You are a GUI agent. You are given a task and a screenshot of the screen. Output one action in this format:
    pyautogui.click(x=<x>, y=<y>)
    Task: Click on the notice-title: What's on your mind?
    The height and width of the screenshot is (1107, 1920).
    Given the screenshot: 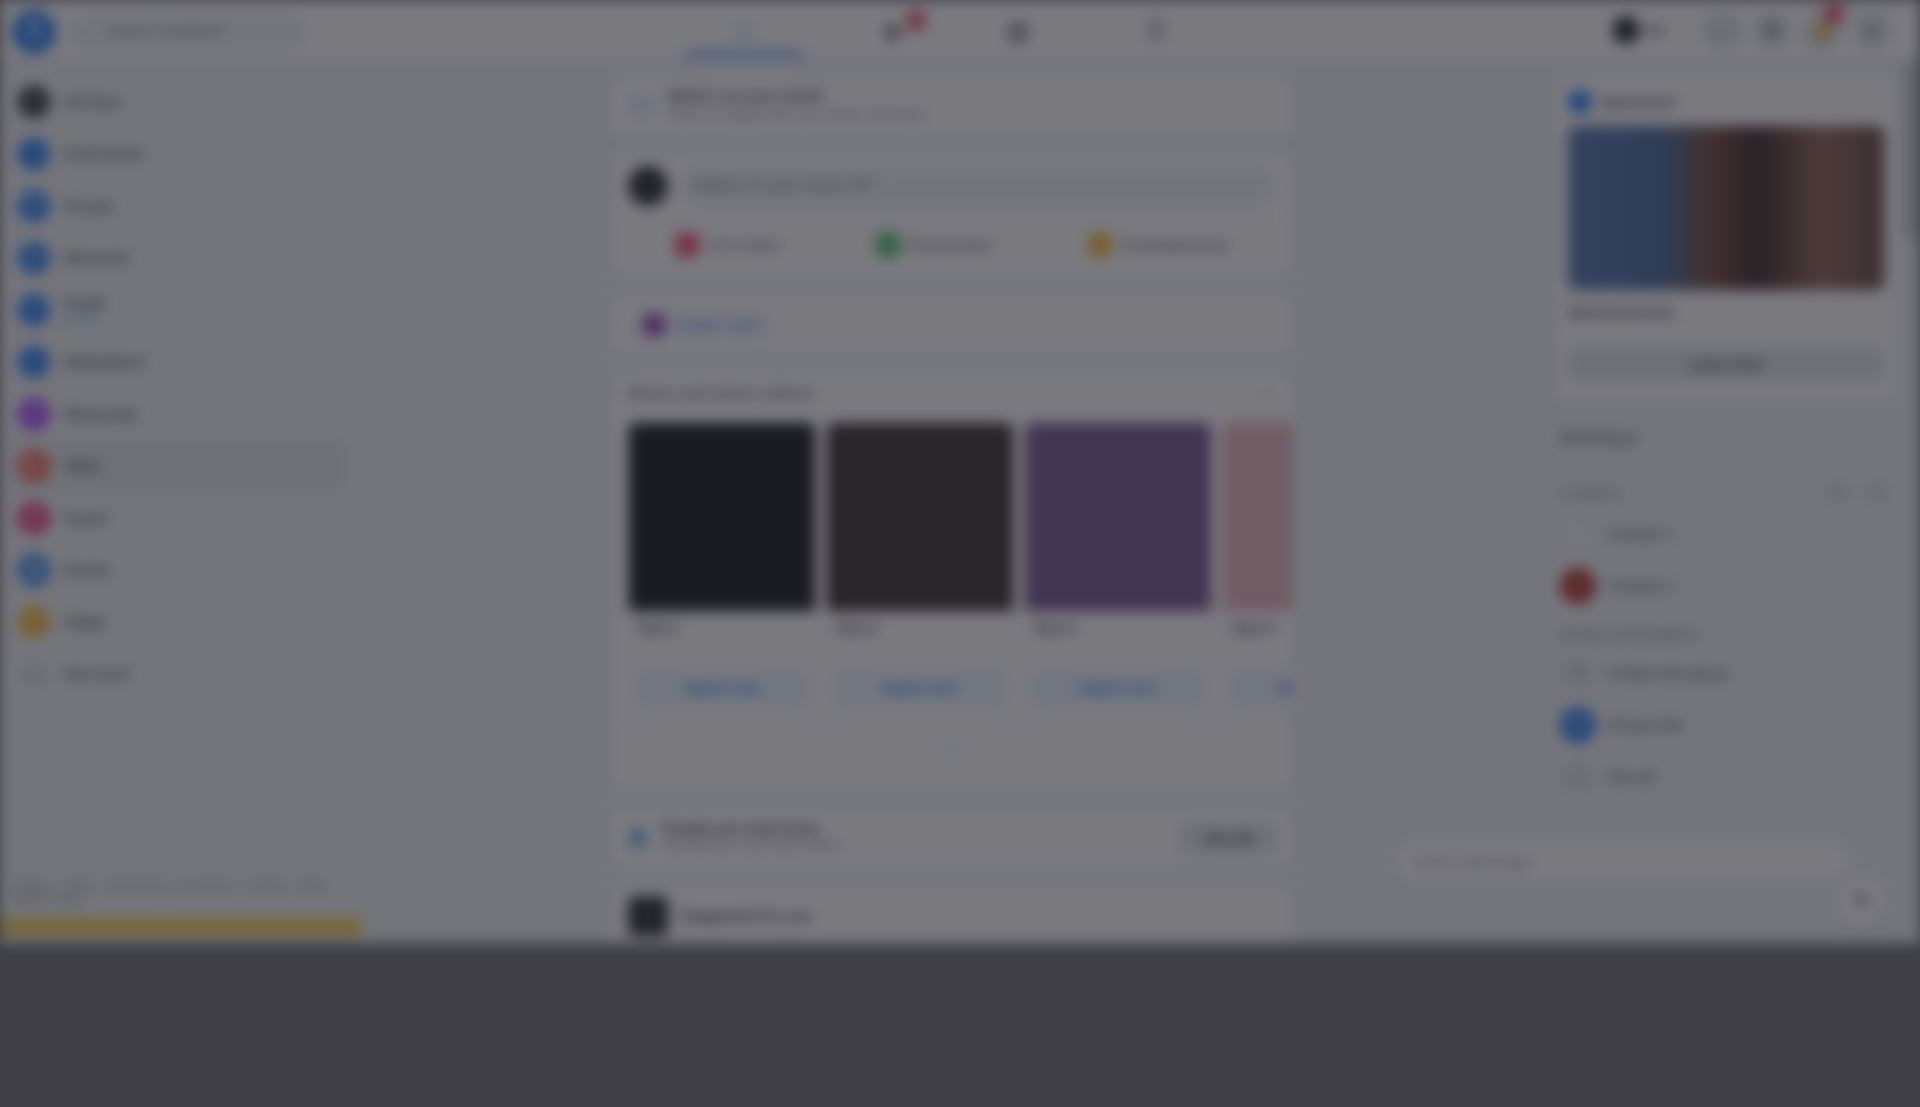 What is the action you would take?
    pyautogui.click(x=746, y=96)
    